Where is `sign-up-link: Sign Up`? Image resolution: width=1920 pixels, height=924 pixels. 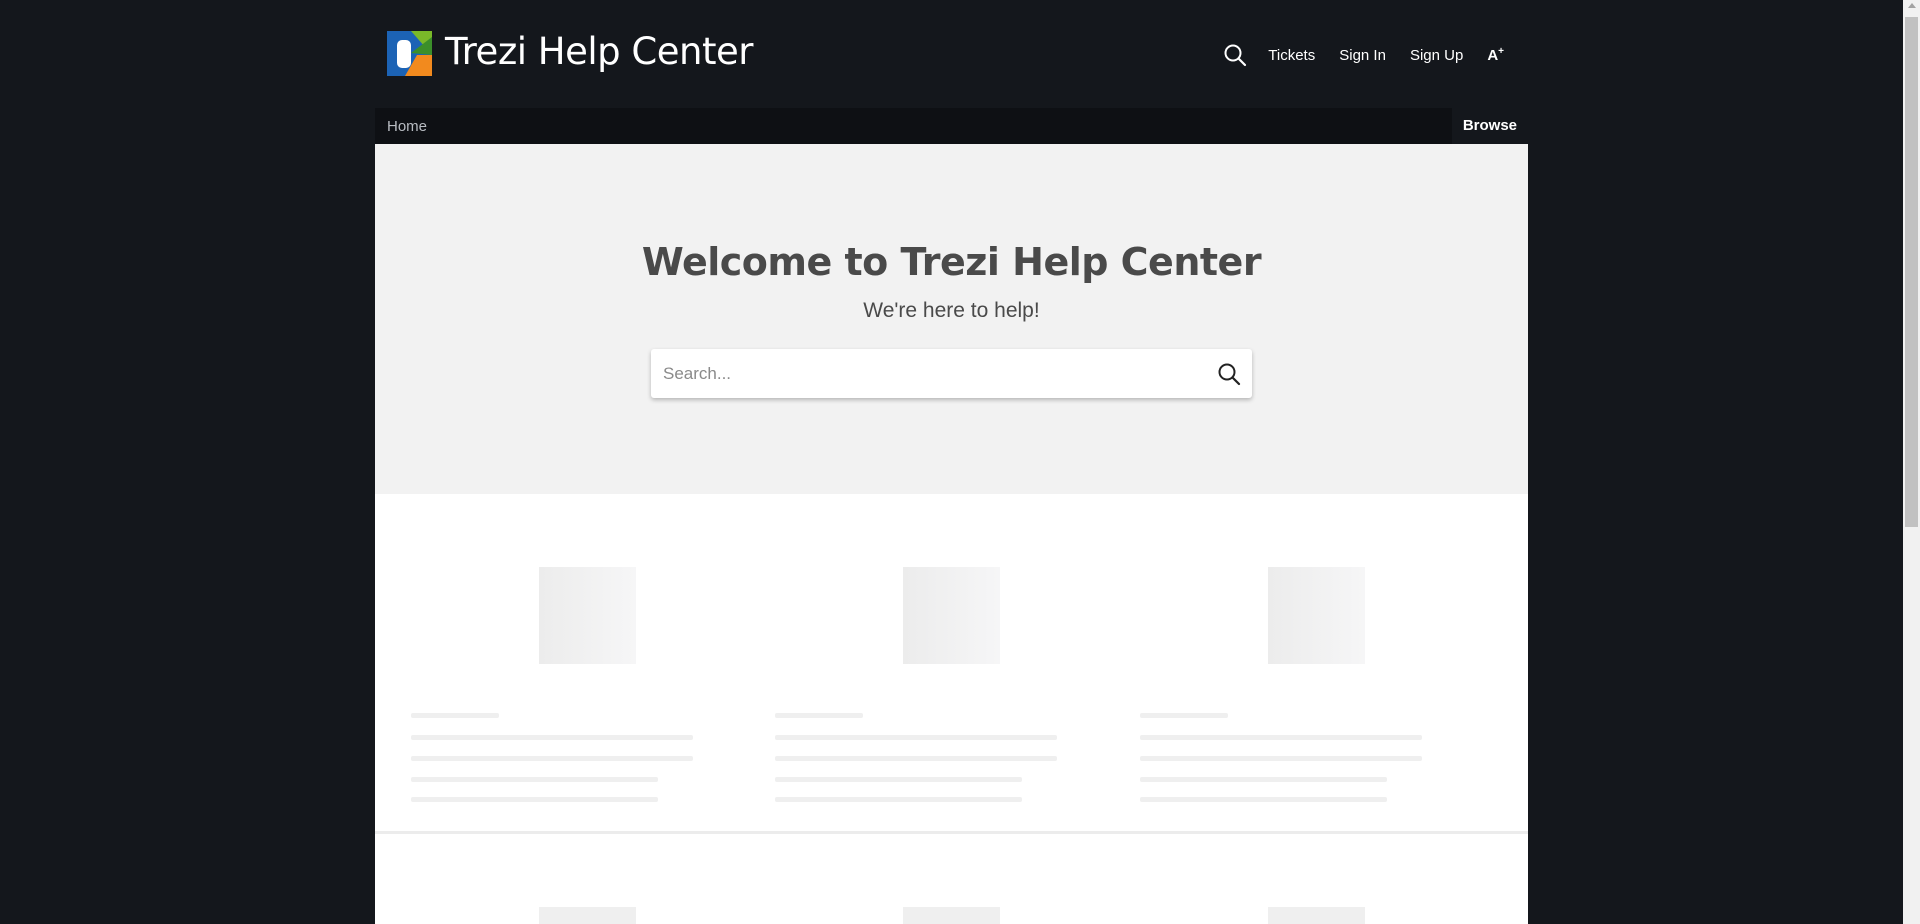 sign-up-link: Sign Up is located at coordinates (1436, 55).